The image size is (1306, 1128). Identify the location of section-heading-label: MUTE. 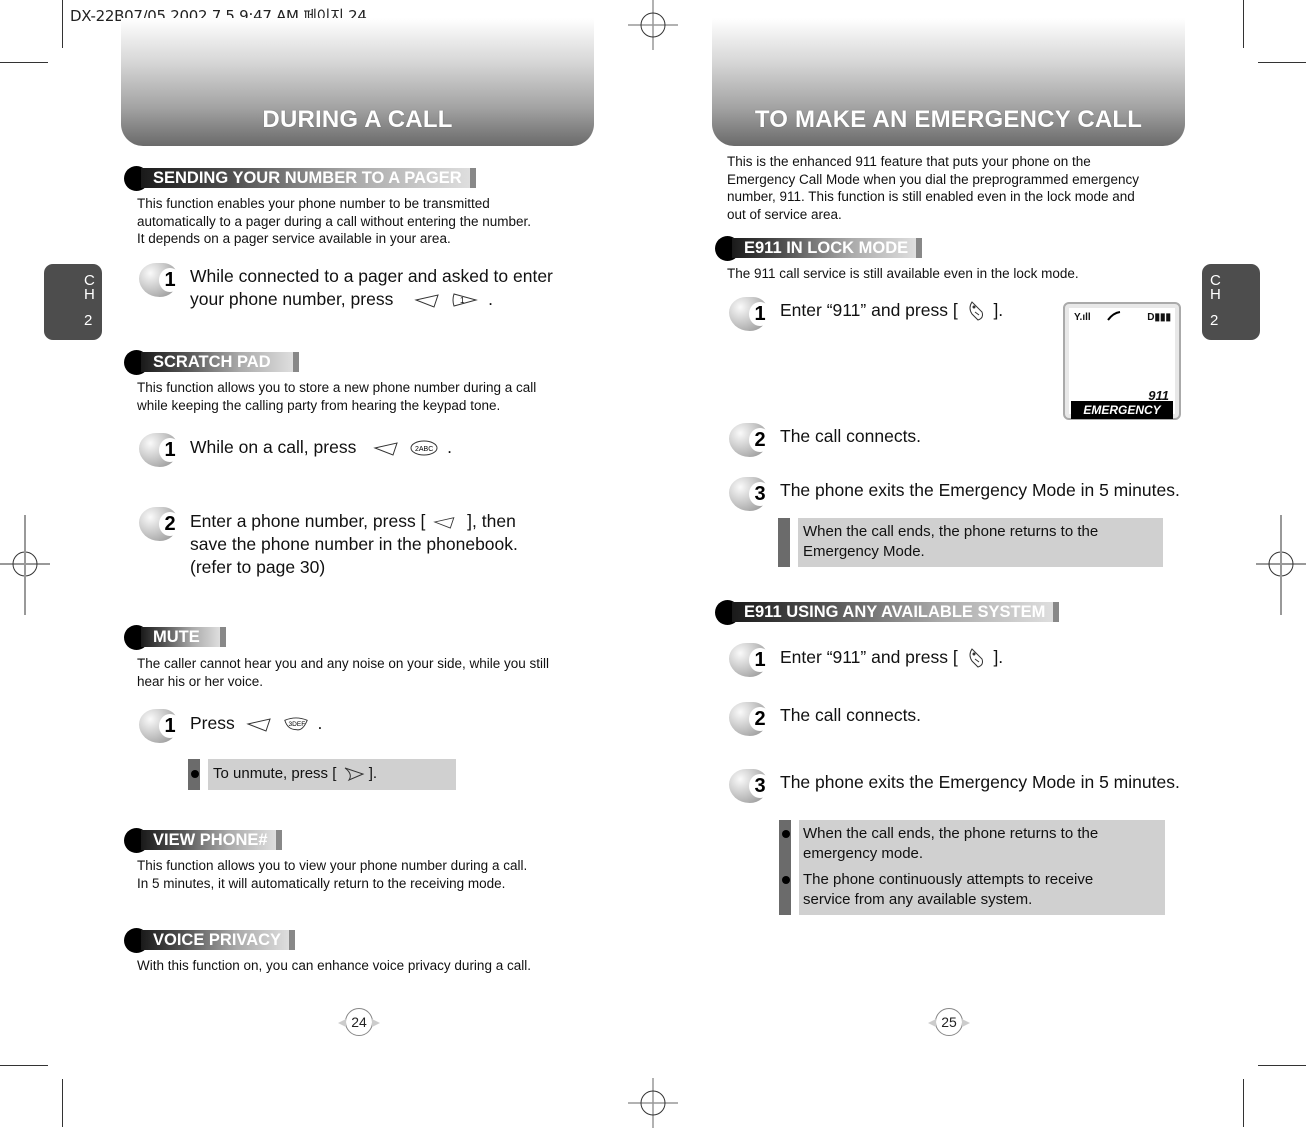
(183, 637).